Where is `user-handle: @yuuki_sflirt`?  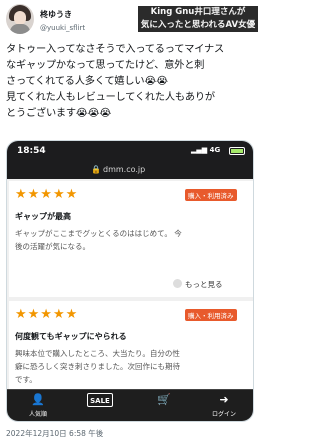 user-handle: @yuuki_sflirt is located at coordinates (62, 28).